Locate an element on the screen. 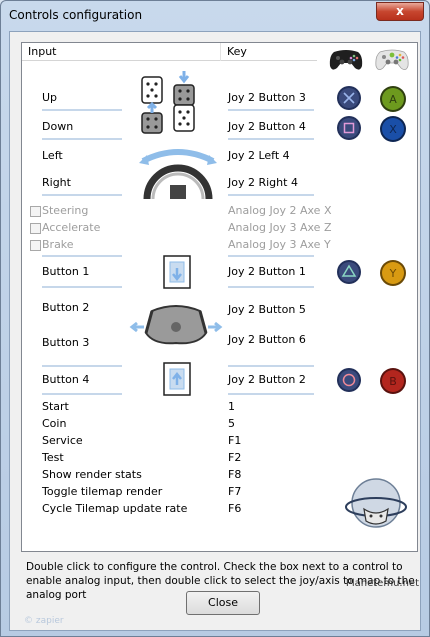 This screenshot has width=430, height=637. input-label-service: Service is located at coordinates (62, 440).